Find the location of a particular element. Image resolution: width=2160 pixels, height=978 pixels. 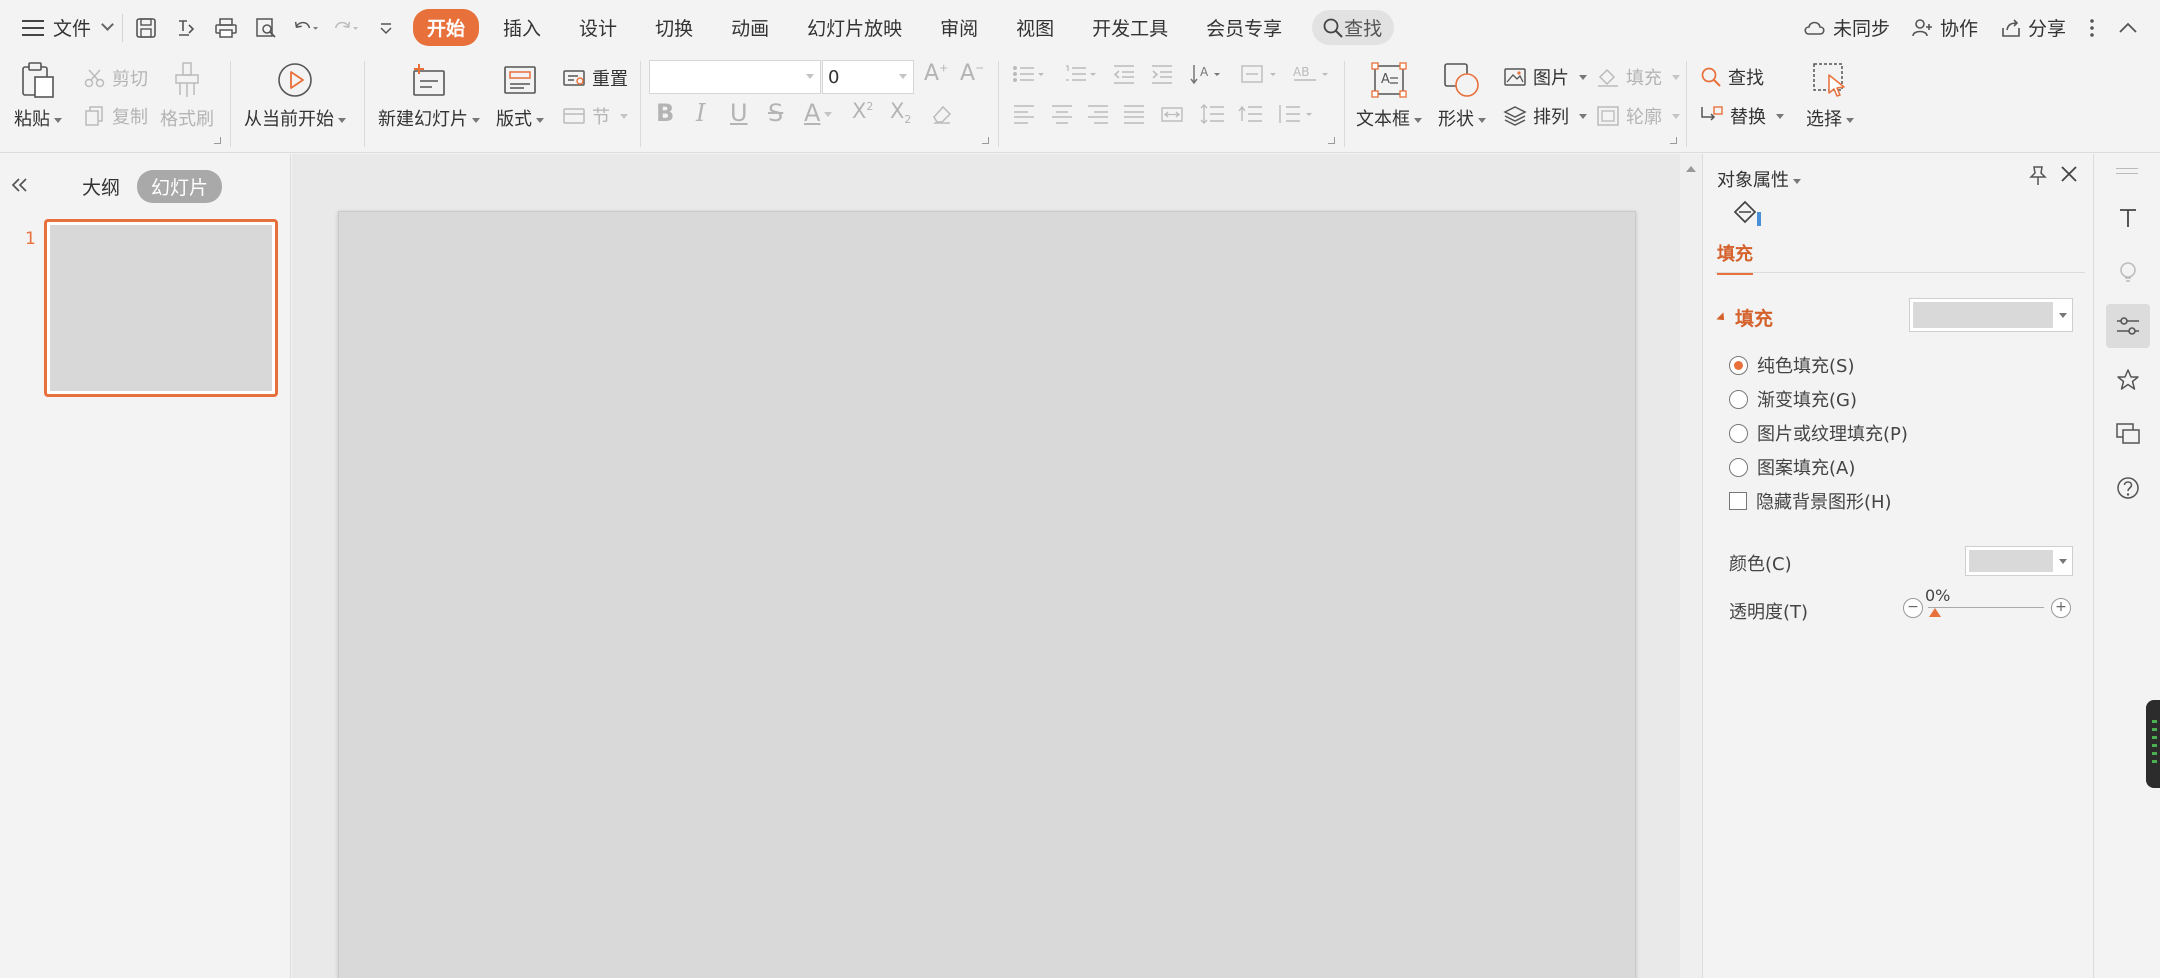

vertical-scrollbar is located at coordinates (1691, 566).